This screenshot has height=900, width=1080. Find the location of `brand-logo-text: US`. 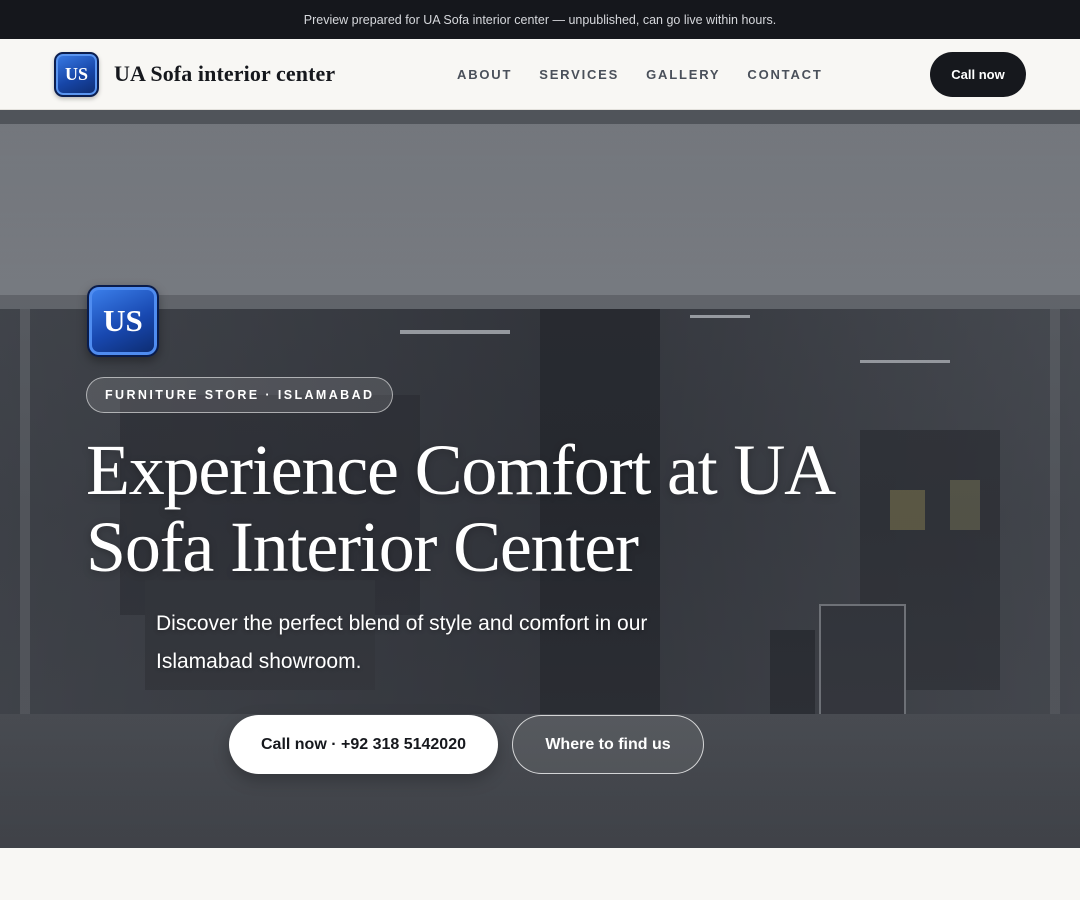

brand-logo-text: US is located at coordinates (76, 73).